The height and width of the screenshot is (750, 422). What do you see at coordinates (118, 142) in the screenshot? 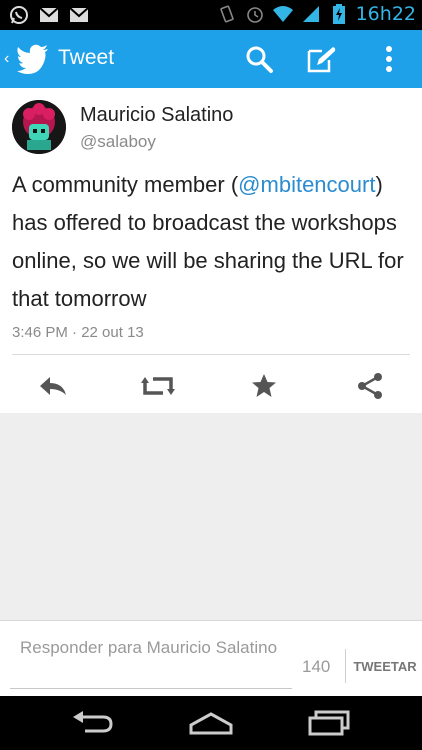
I see `author-handle: @salaboy` at bounding box center [118, 142].